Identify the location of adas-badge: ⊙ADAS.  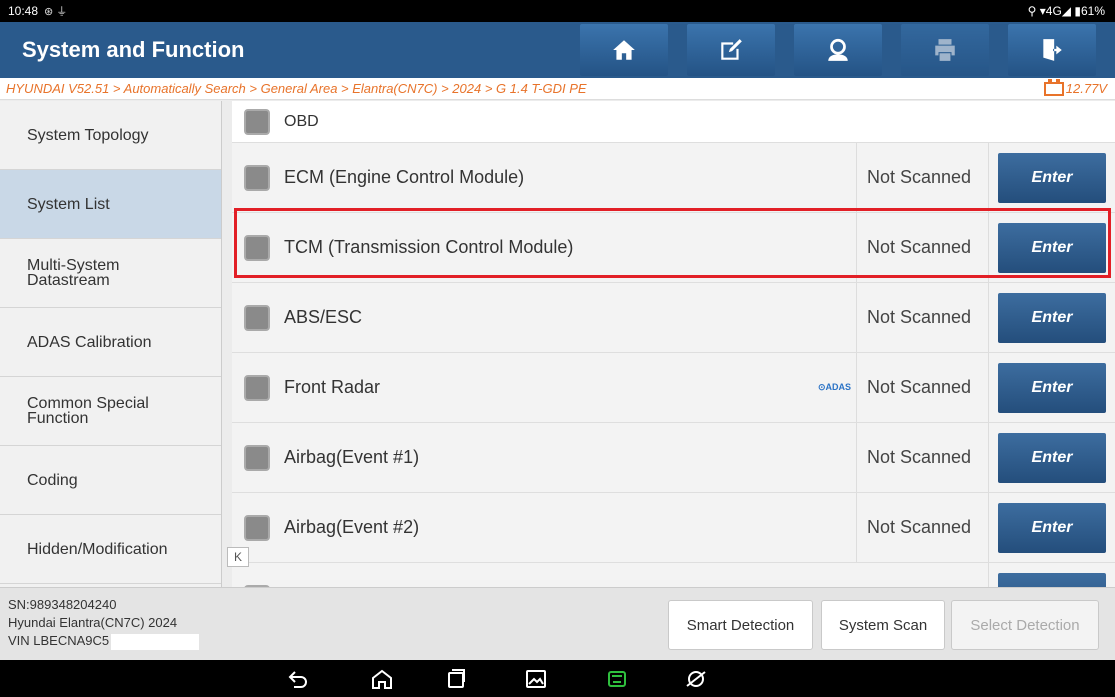
(835, 387).